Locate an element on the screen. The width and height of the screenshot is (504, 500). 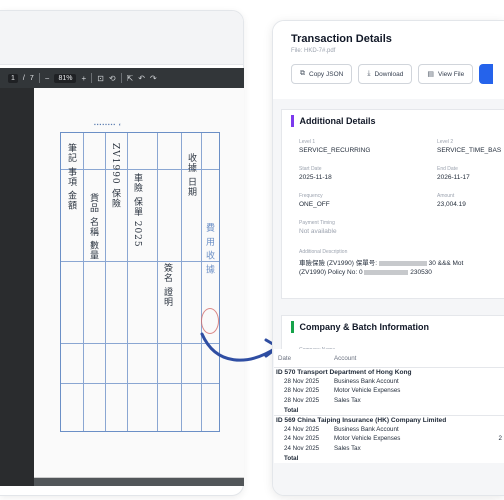
company-batch-heading: Company & Batch Information is located at coordinates (360, 327).